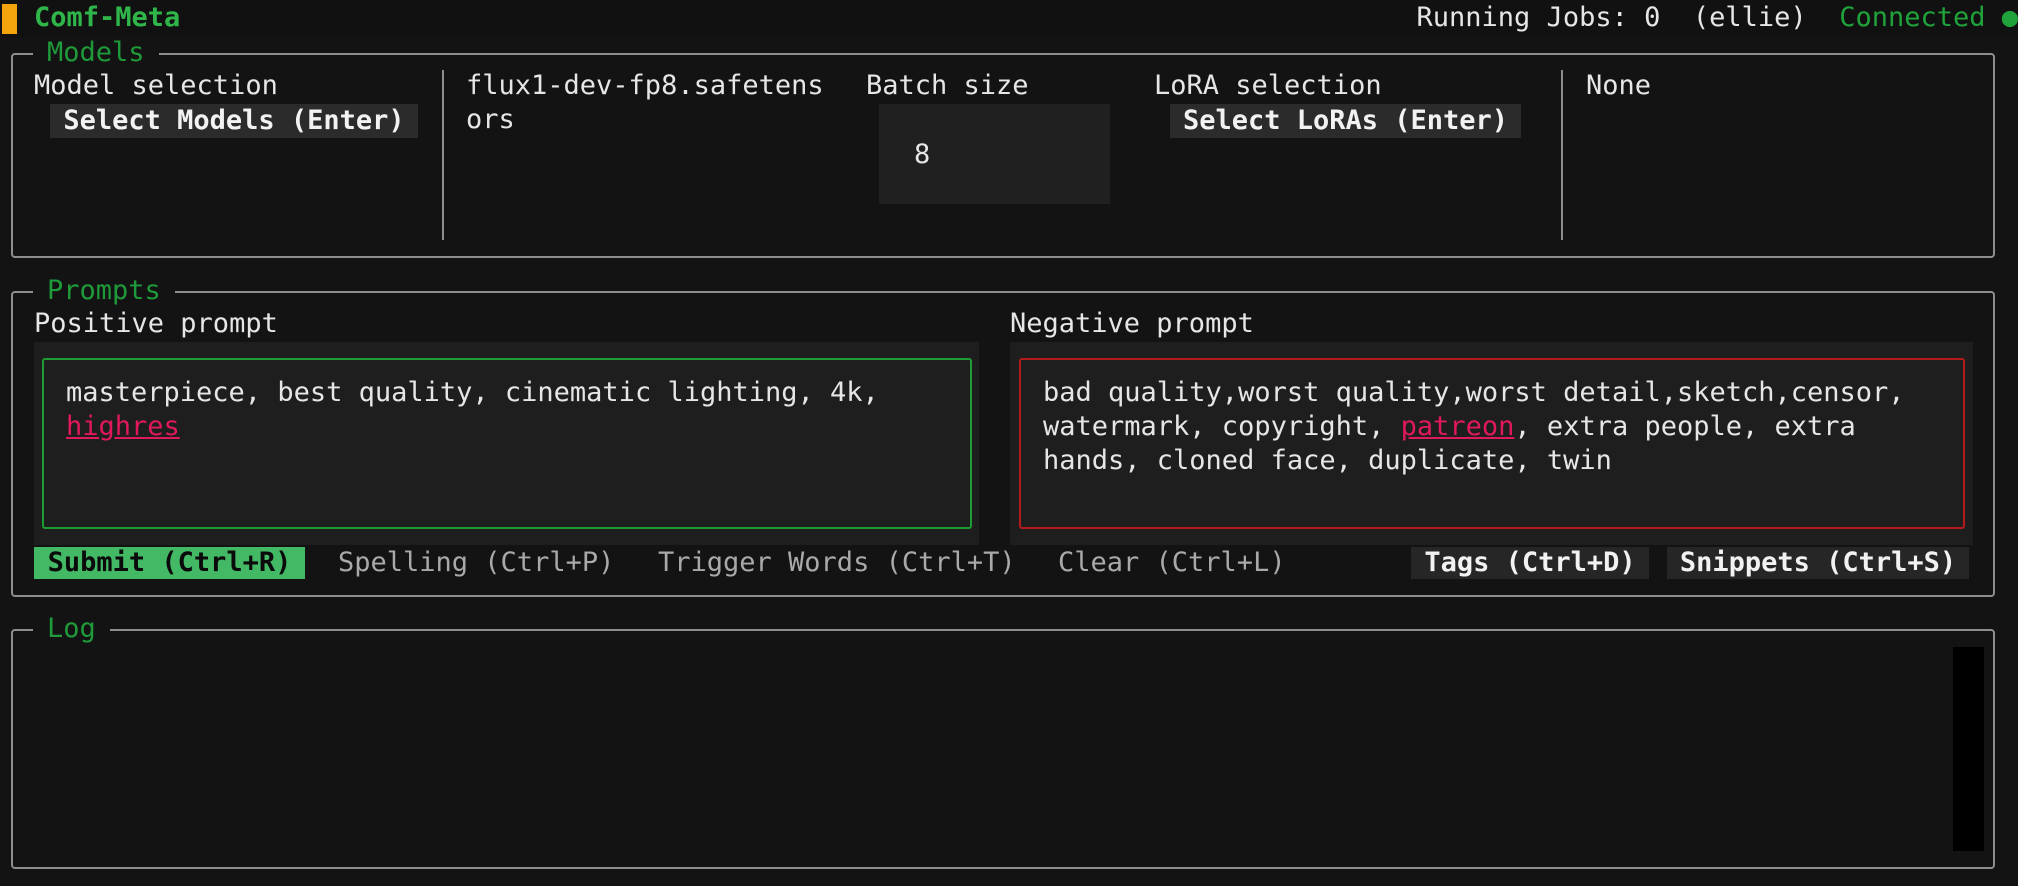  I want to click on models-panel-title: Models, so click(96, 53).